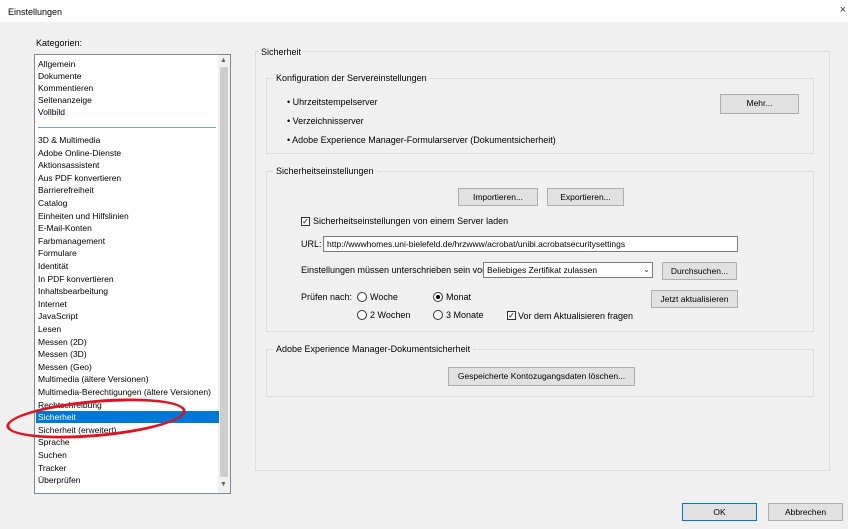 The height and width of the screenshot is (529, 848). I want to click on category-item: Suchen, so click(52, 455).